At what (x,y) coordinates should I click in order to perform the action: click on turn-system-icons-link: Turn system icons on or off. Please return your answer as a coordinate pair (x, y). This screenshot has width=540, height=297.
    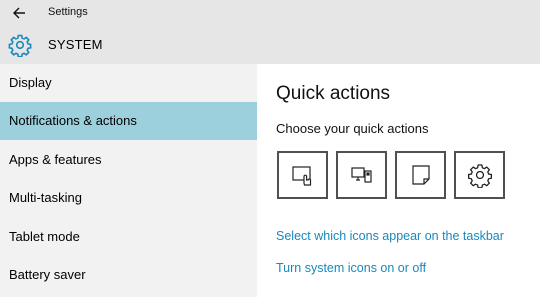
    Looking at the image, I should click on (351, 268).